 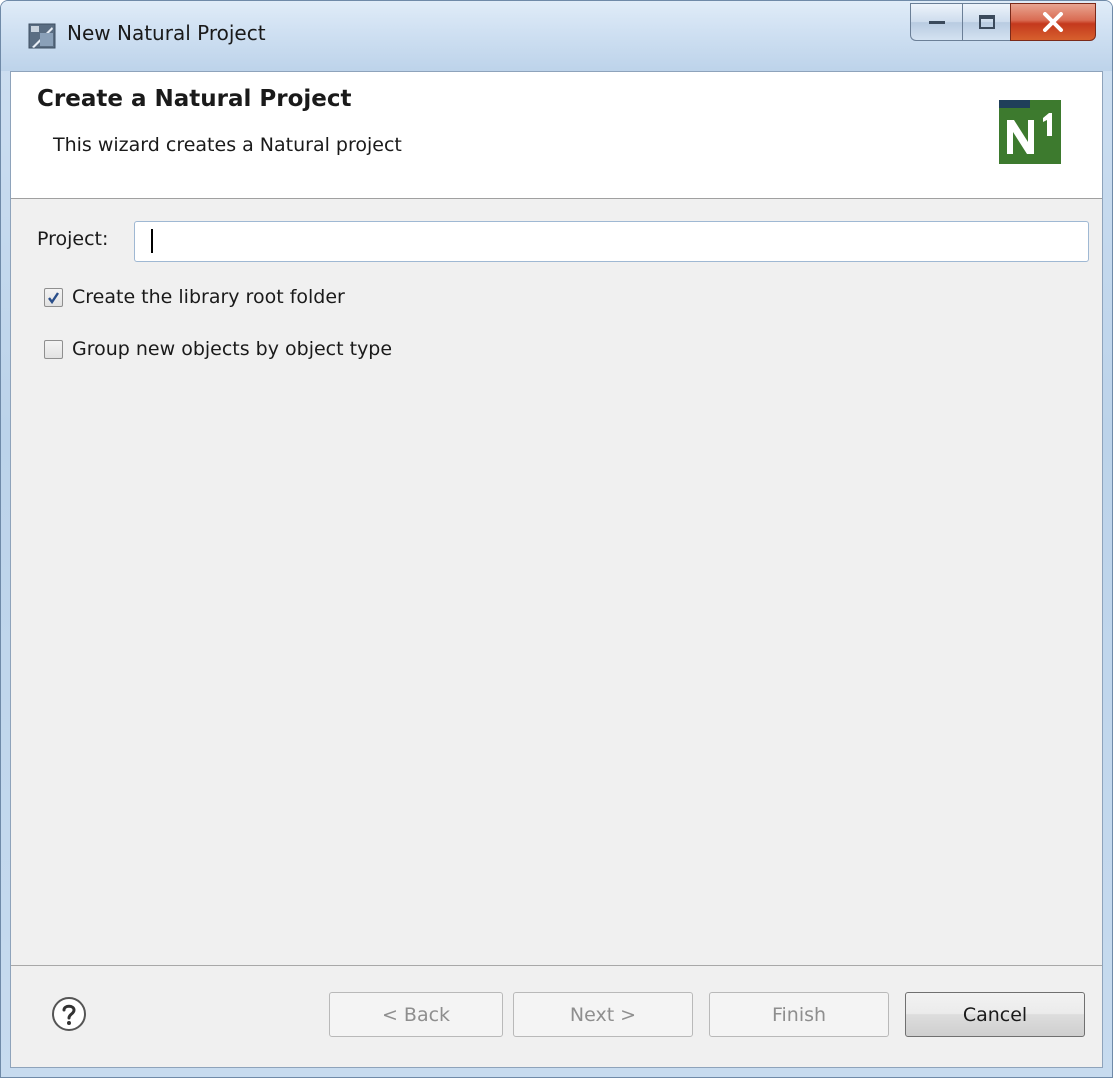 I want to click on page-title: Create a Natural Project, so click(x=194, y=99).